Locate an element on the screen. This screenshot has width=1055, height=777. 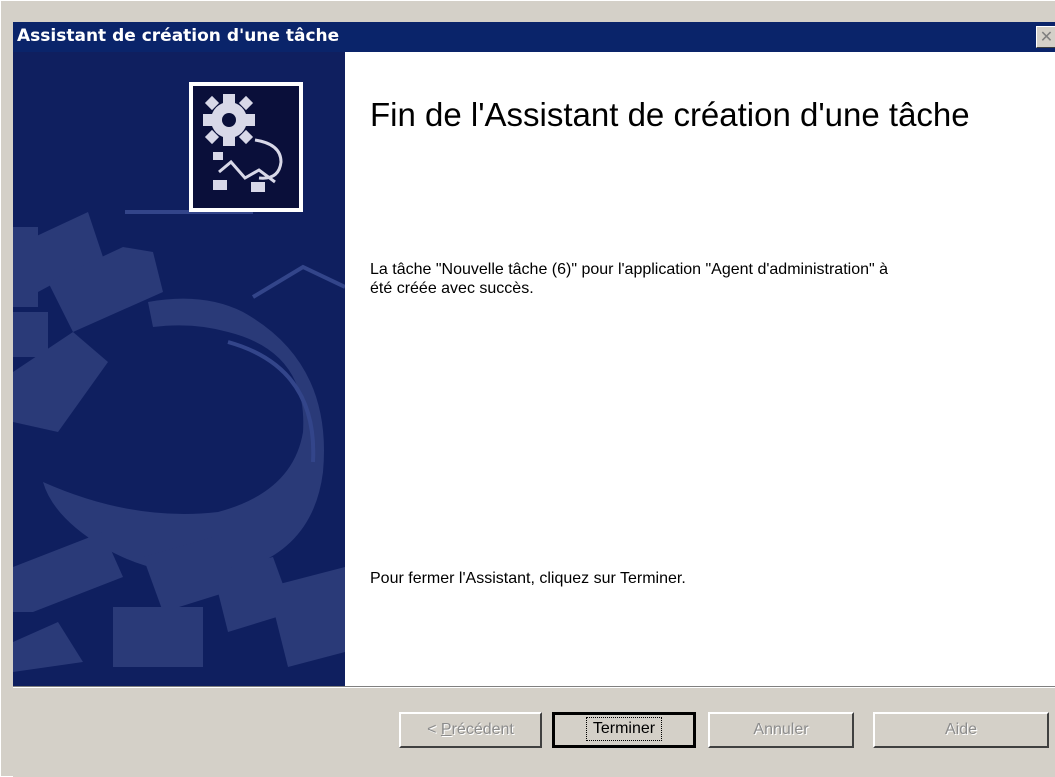
previous-button: < Précédent is located at coordinates (470, 730).